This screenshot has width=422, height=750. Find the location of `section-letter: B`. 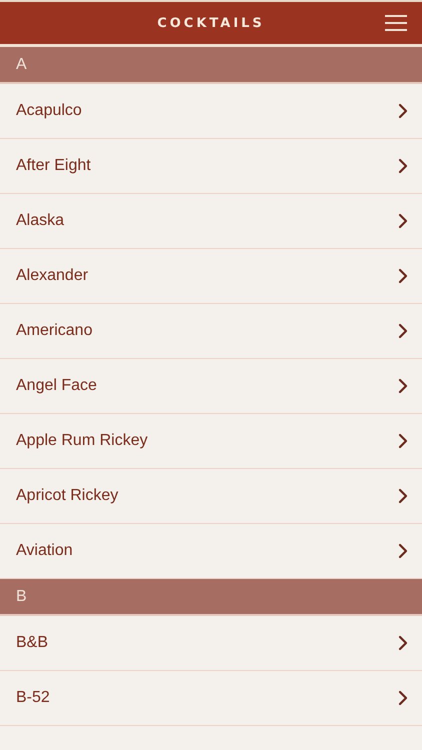

section-letter: B is located at coordinates (21, 597).